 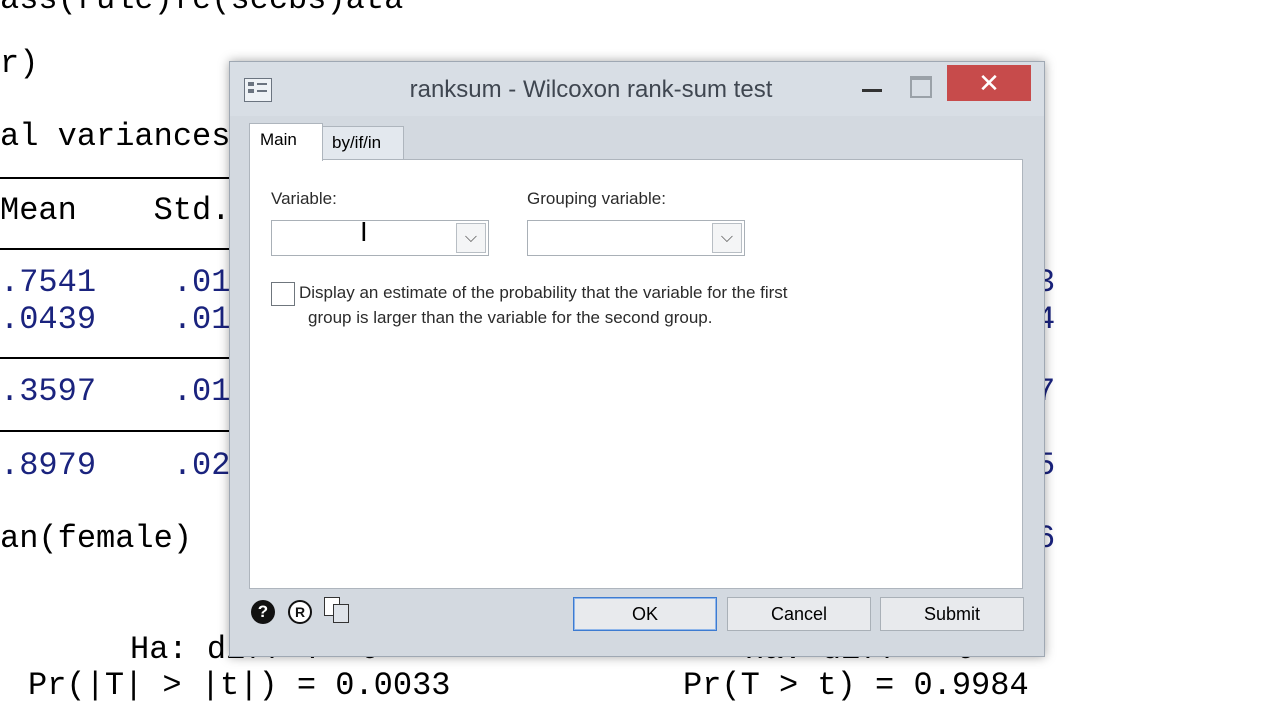 I want to click on table-row: .7541 .016, so click(x=125, y=282).